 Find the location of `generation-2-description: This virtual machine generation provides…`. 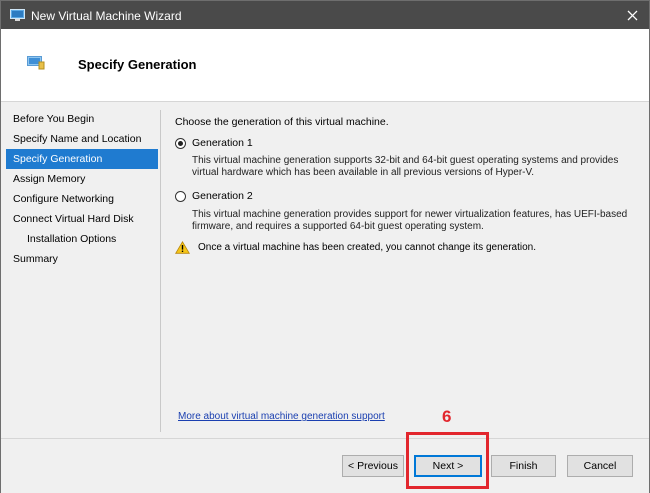

generation-2-description: This virtual machine generation provides… is located at coordinates (410, 220).